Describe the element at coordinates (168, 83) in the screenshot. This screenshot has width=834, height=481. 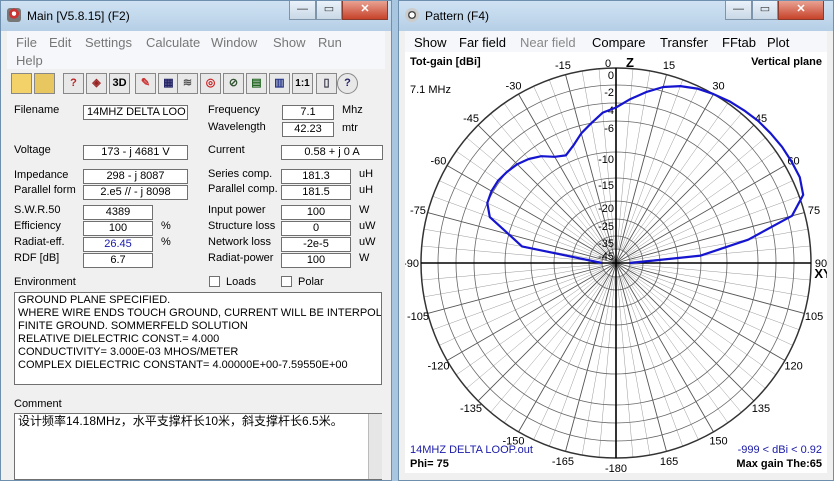
I see `grid-icon: ▦` at that location.